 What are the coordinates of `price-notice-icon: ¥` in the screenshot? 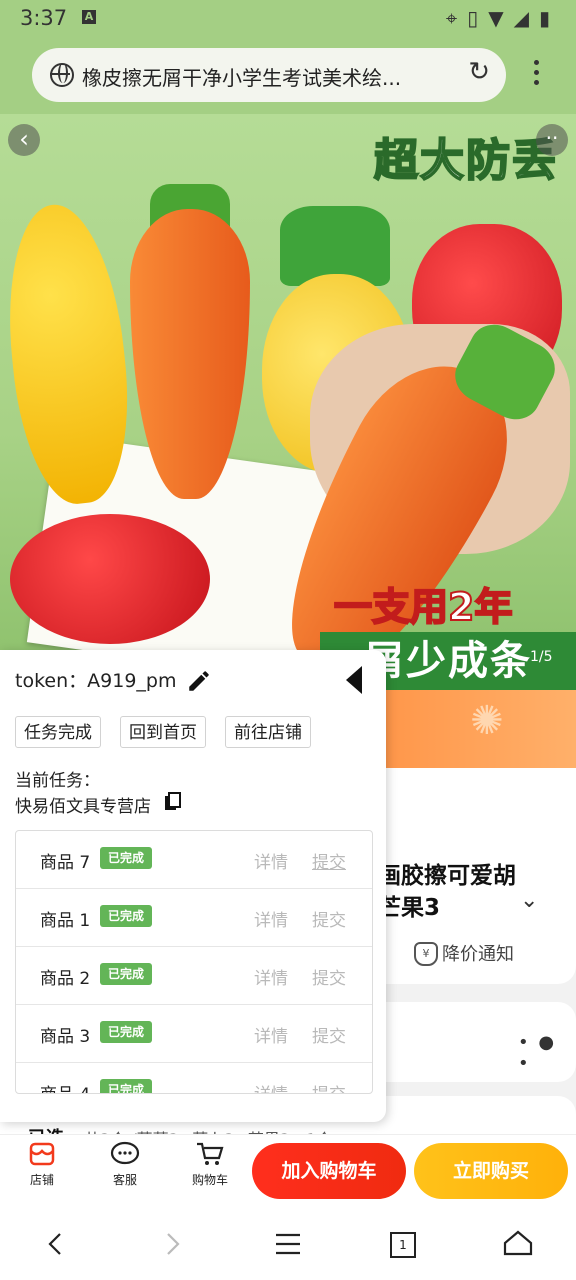 It's located at (426, 954).